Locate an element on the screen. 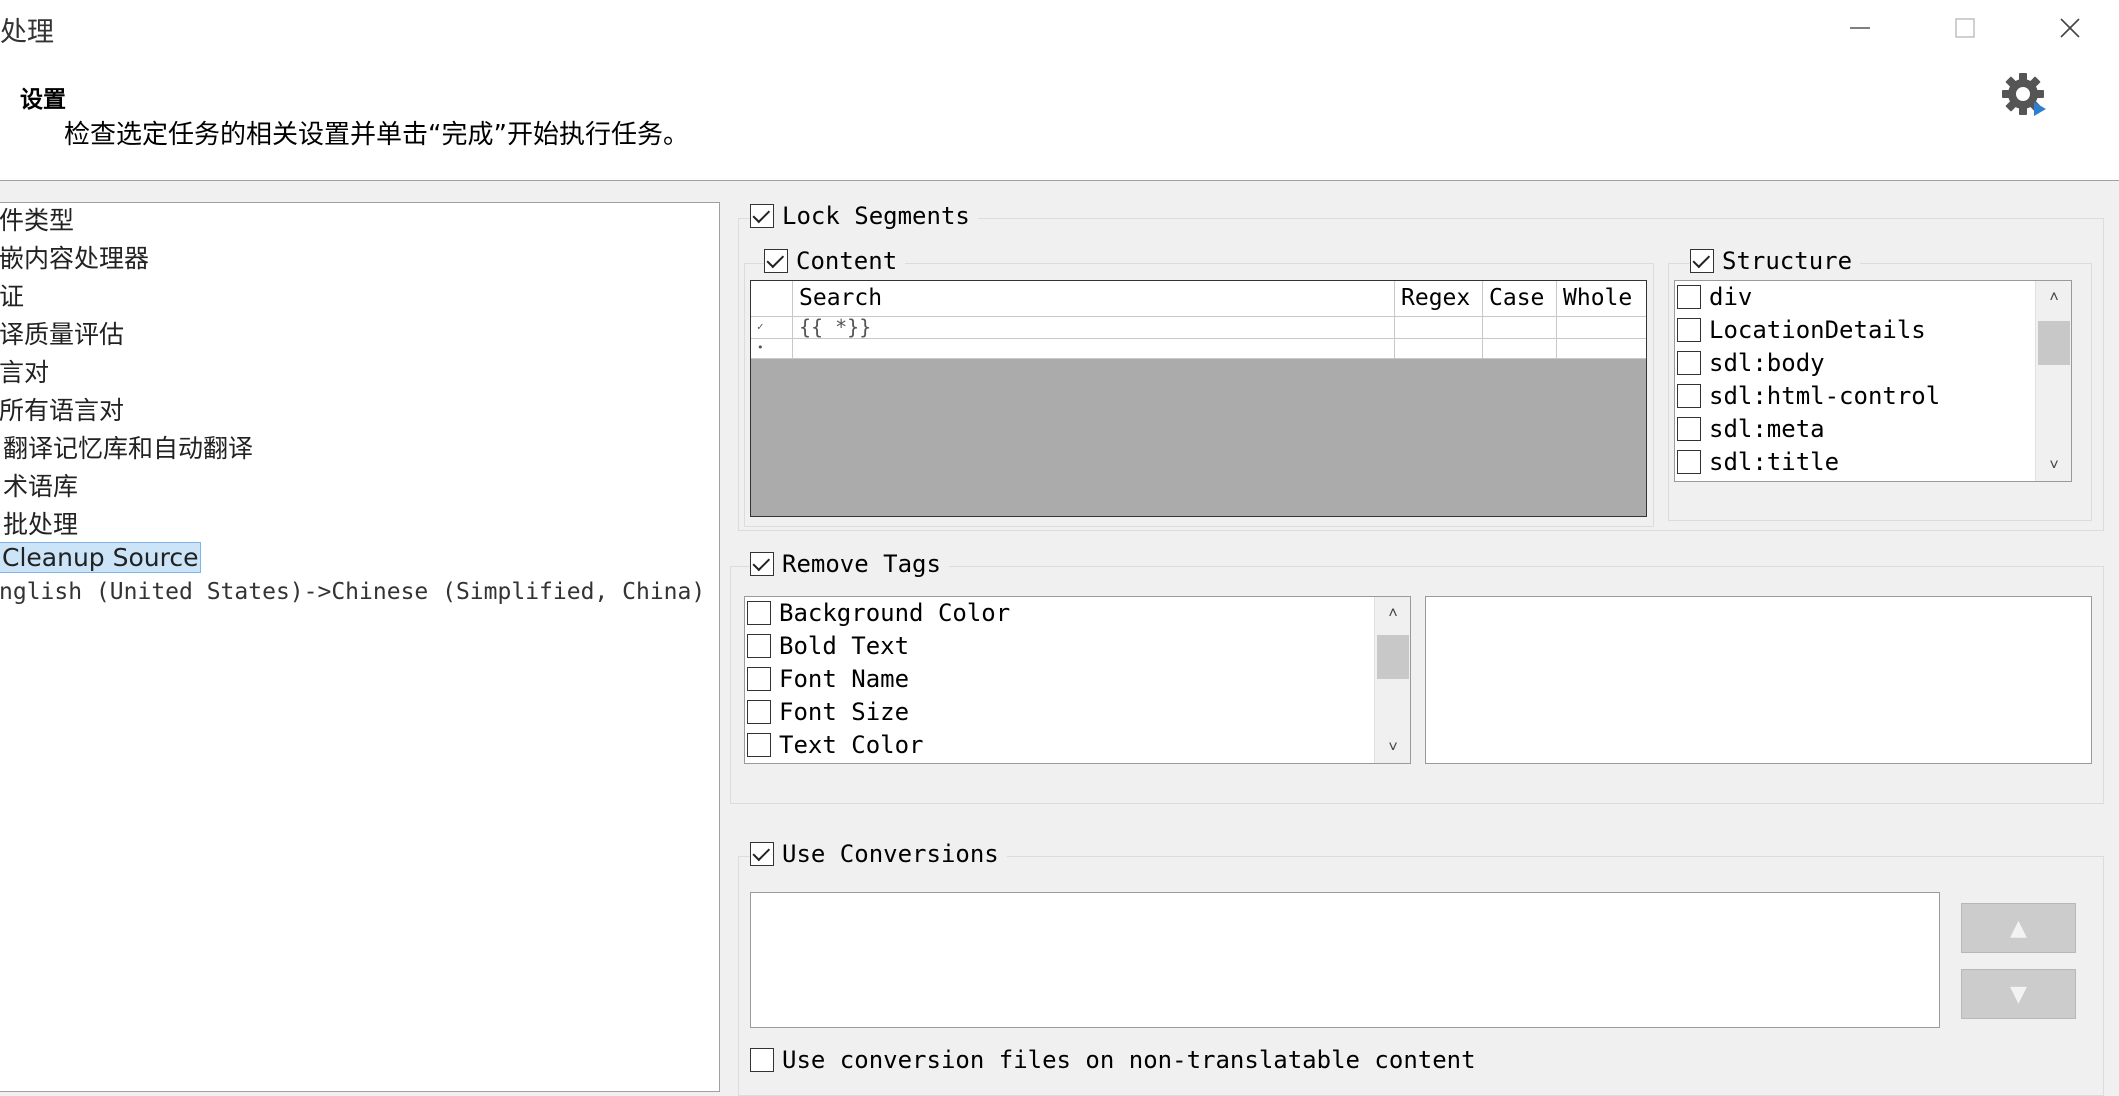 The height and width of the screenshot is (1096, 2119). remove-tags-scrollbar: ˄ ˅ is located at coordinates (1392, 680).